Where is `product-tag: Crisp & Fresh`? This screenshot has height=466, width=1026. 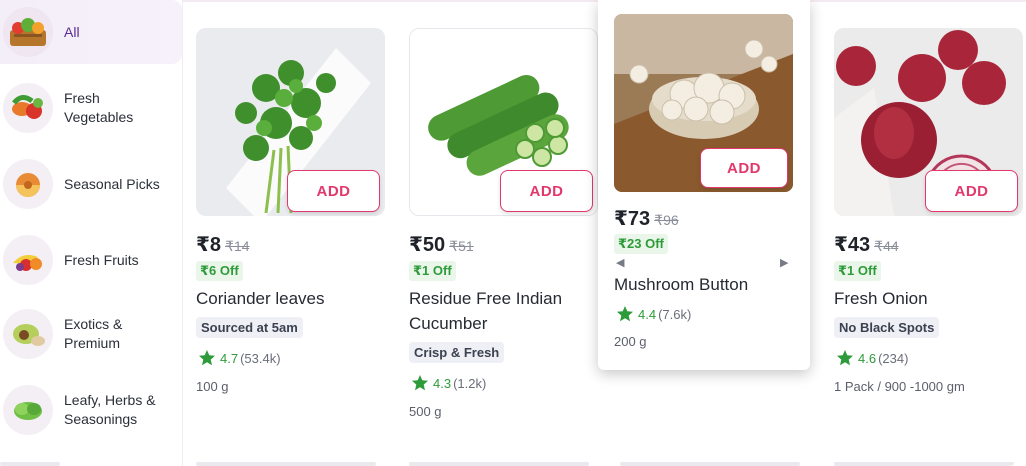 product-tag: Crisp & Fresh is located at coordinates (457, 352).